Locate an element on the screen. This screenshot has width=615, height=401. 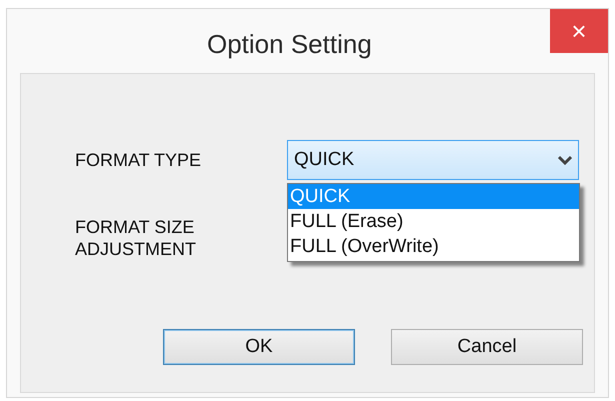
field-label: FORMAT SIZE ADJUSTMENT is located at coordinates (135, 238).